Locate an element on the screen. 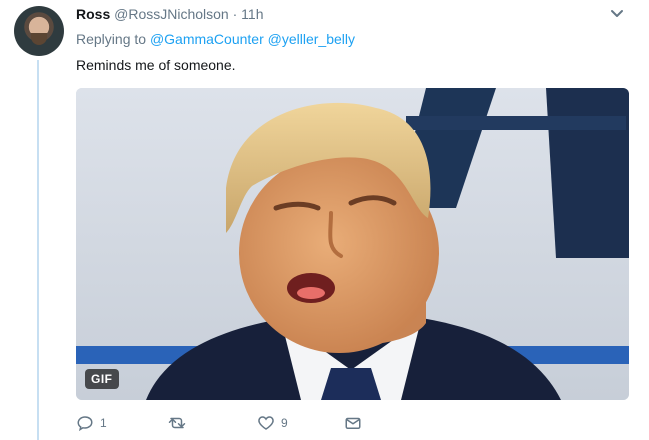  replying-to: Replying to @GammaCounter @yelller_belly is located at coordinates (215, 39).